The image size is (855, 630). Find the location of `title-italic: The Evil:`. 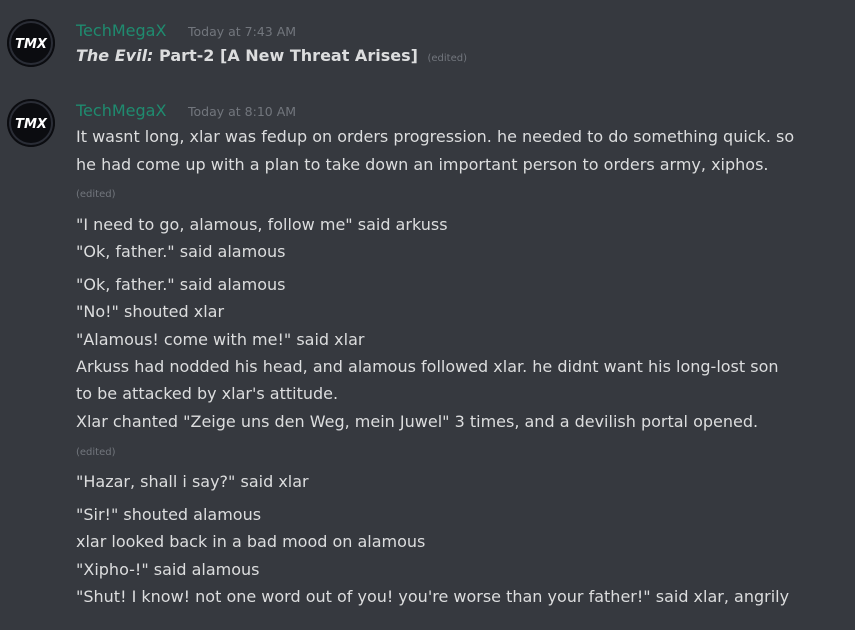

title-italic: The Evil: is located at coordinates (115, 55).